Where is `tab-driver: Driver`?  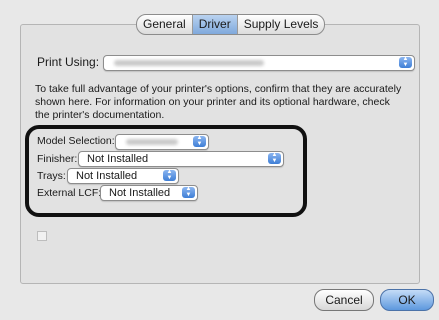 tab-driver: Driver is located at coordinates (215, 24).